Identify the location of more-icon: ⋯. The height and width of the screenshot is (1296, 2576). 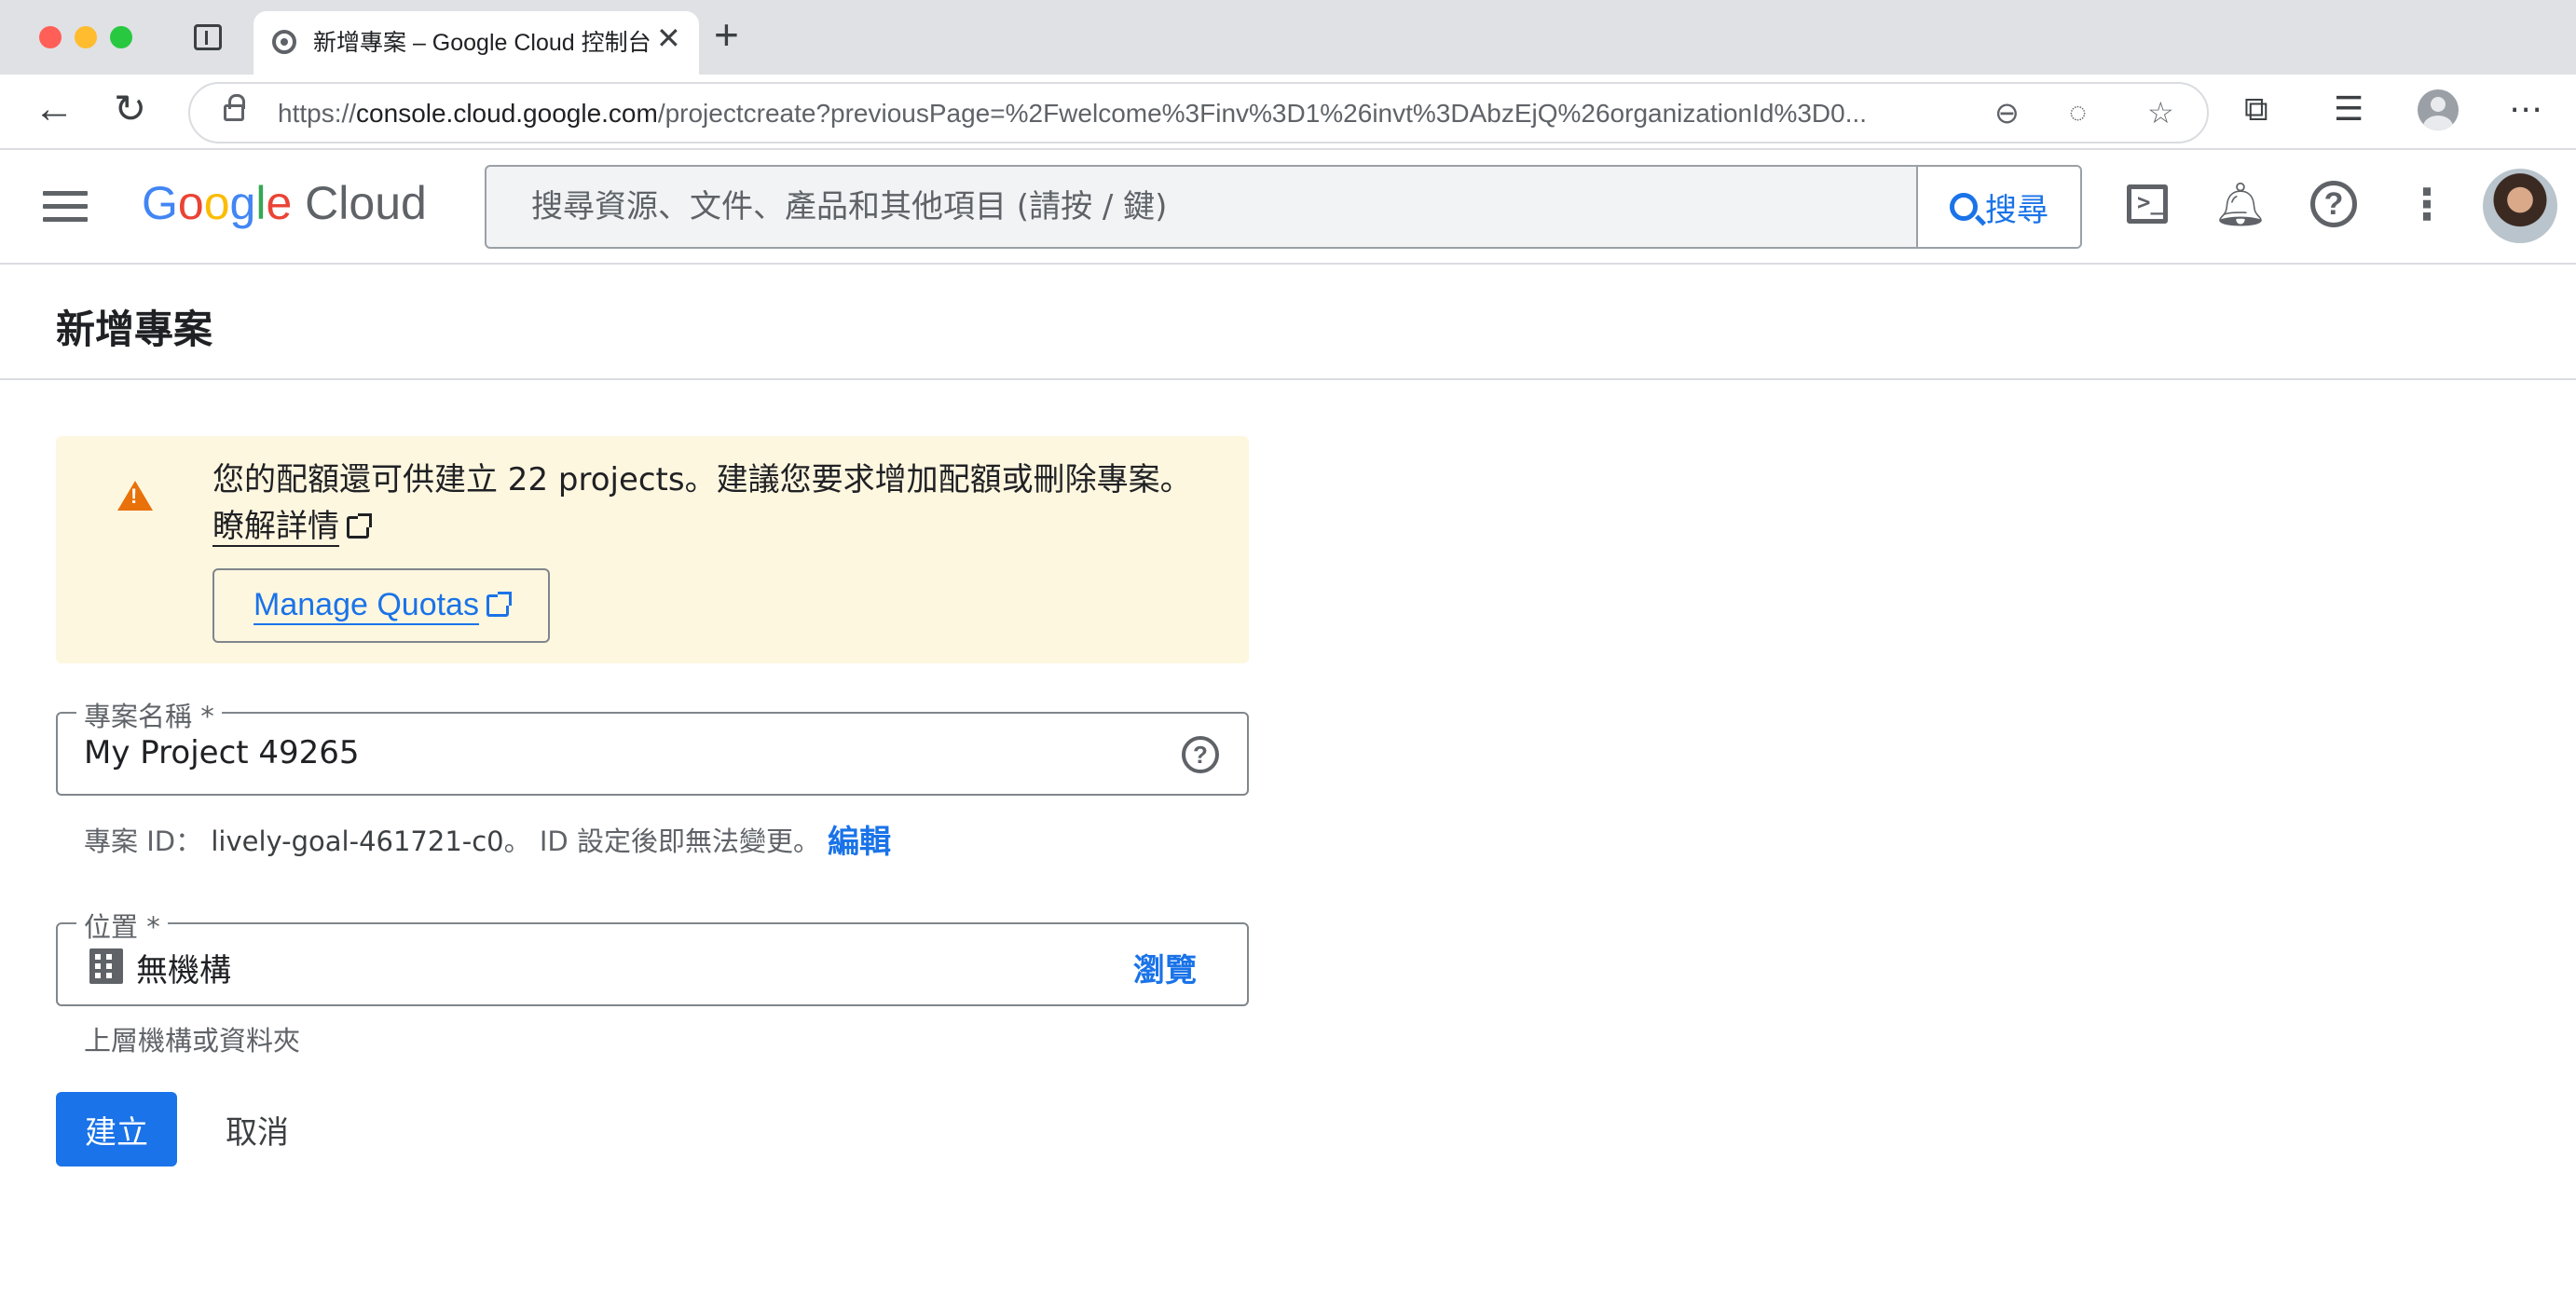
(2525, 109).